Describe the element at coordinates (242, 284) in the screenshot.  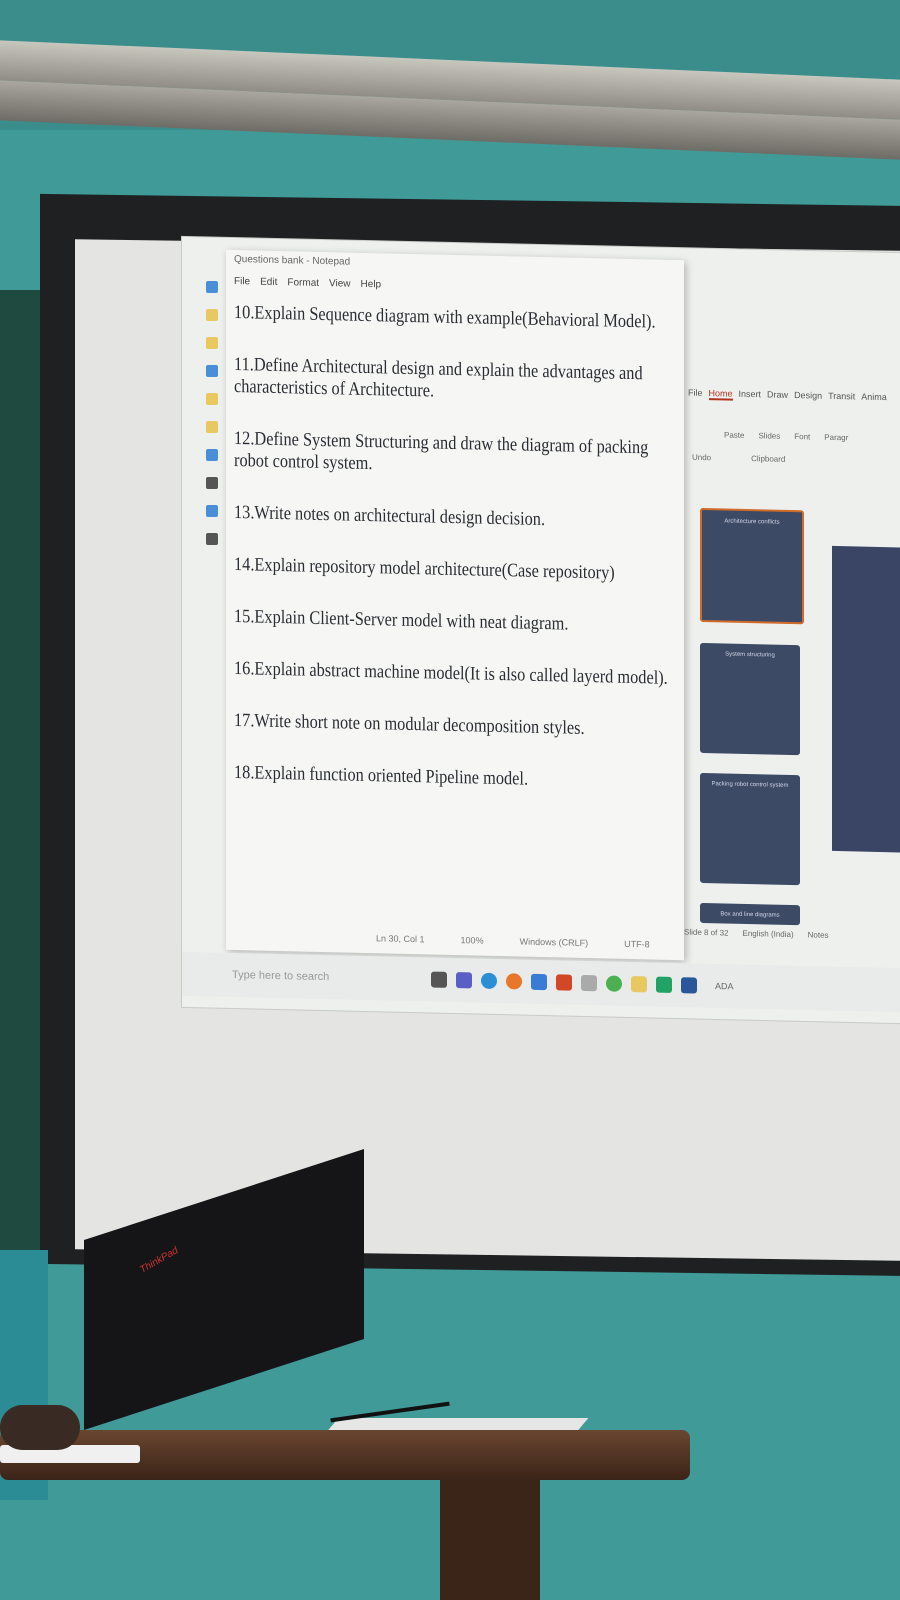
I see `menu-file: File` at that location.